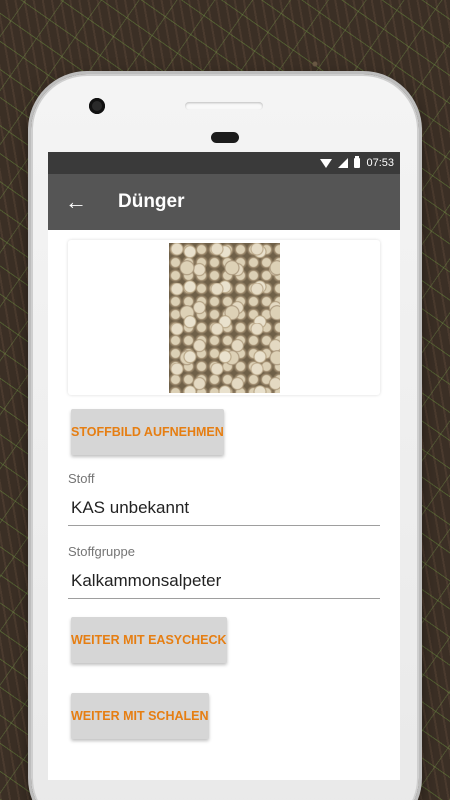 The width and height of the screenshot is (450, 800). Describe the element at coordinates (225, 137) in the screenshot. I see `proximity-sensor` at that location.